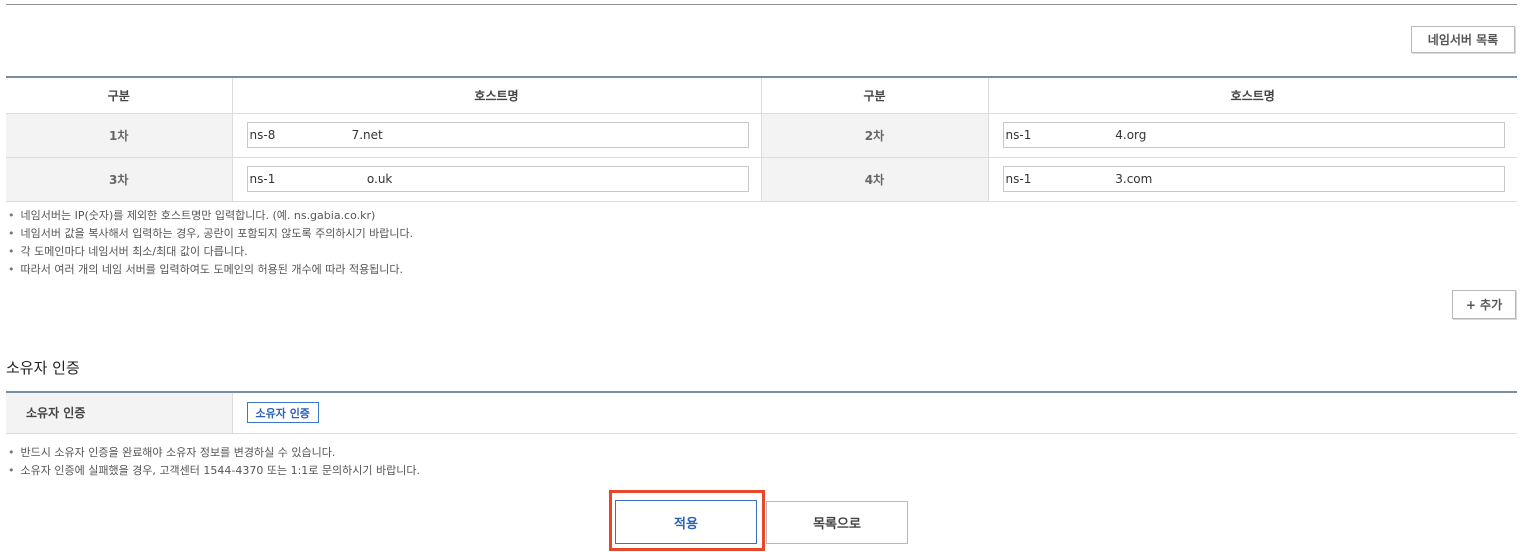  I want to click on nameserver-4-input, so click(1253, 179).